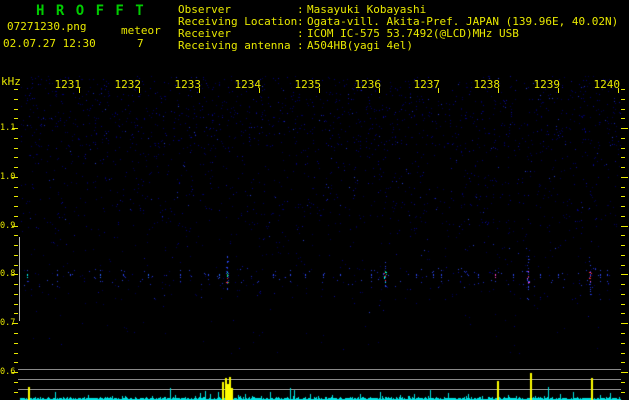  I want to click on x-tick-label: 1232, so click(128, 84).